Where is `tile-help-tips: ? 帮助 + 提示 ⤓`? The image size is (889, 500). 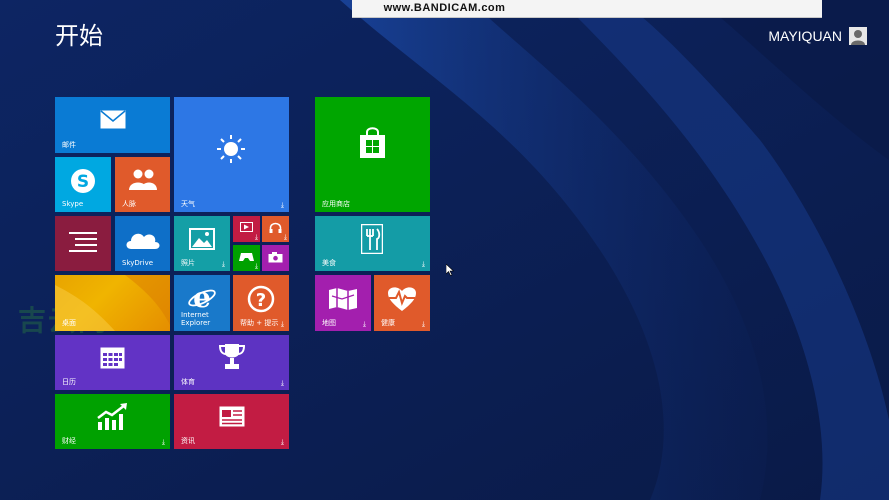 tile-help-tips: ? 帮助 + 提示 ⤓ is located at coordinates (261, 303).